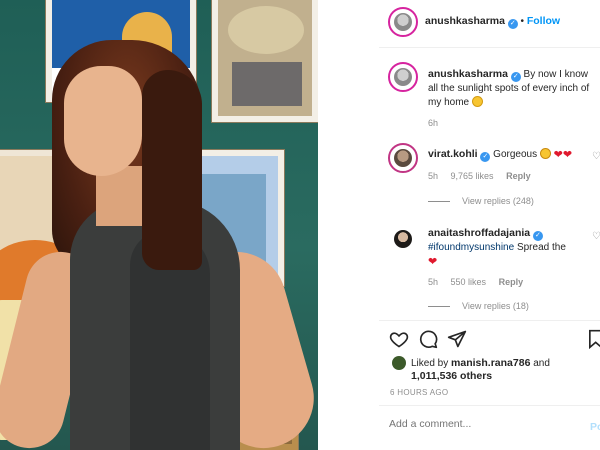  I want to click on header-divider, so click(489, 47).